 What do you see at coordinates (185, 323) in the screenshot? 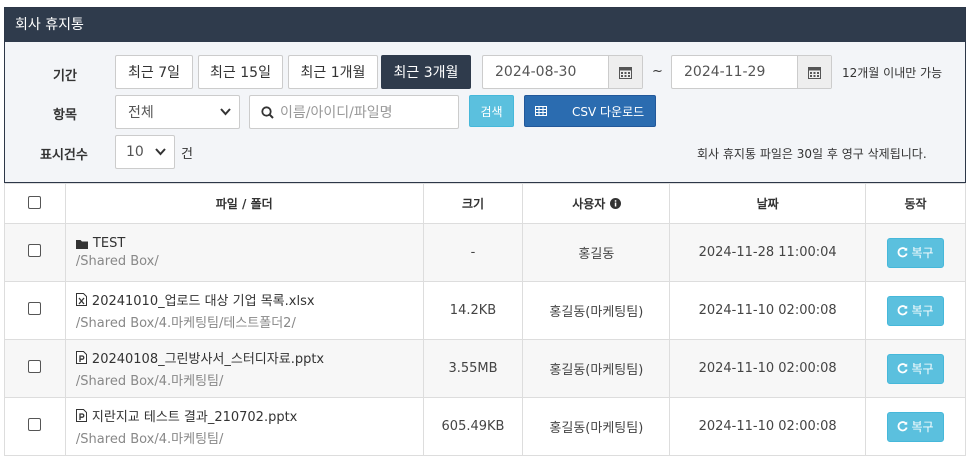
I see `file-path: /Shared Box/4.마케팅팀/테스트폴더2/` at bounding box center [185, 323].